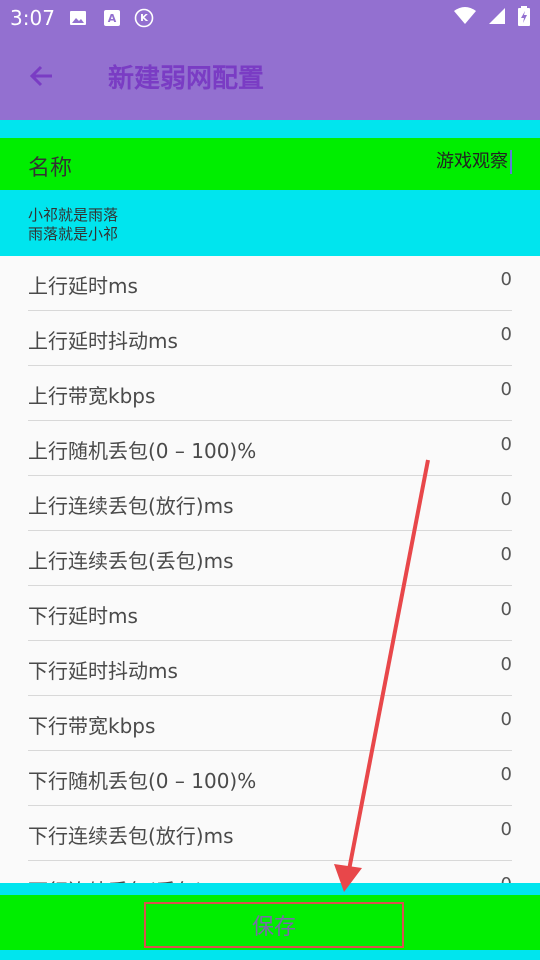  Describe the element at coordinates (92, 726) in the screenshot. I see `setting-label: 下行带宽kbps` at that location.